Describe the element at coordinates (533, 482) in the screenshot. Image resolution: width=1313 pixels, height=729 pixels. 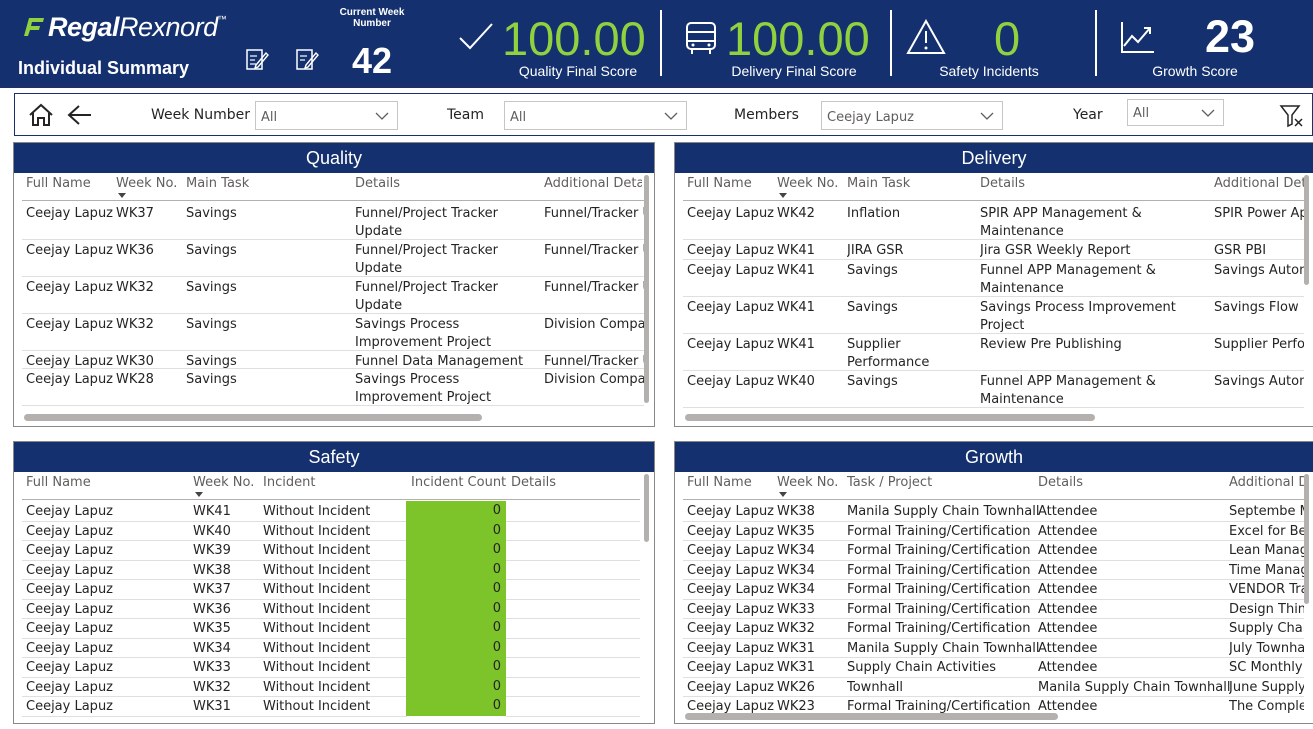
I see `safety-header-details: Details` at that location.